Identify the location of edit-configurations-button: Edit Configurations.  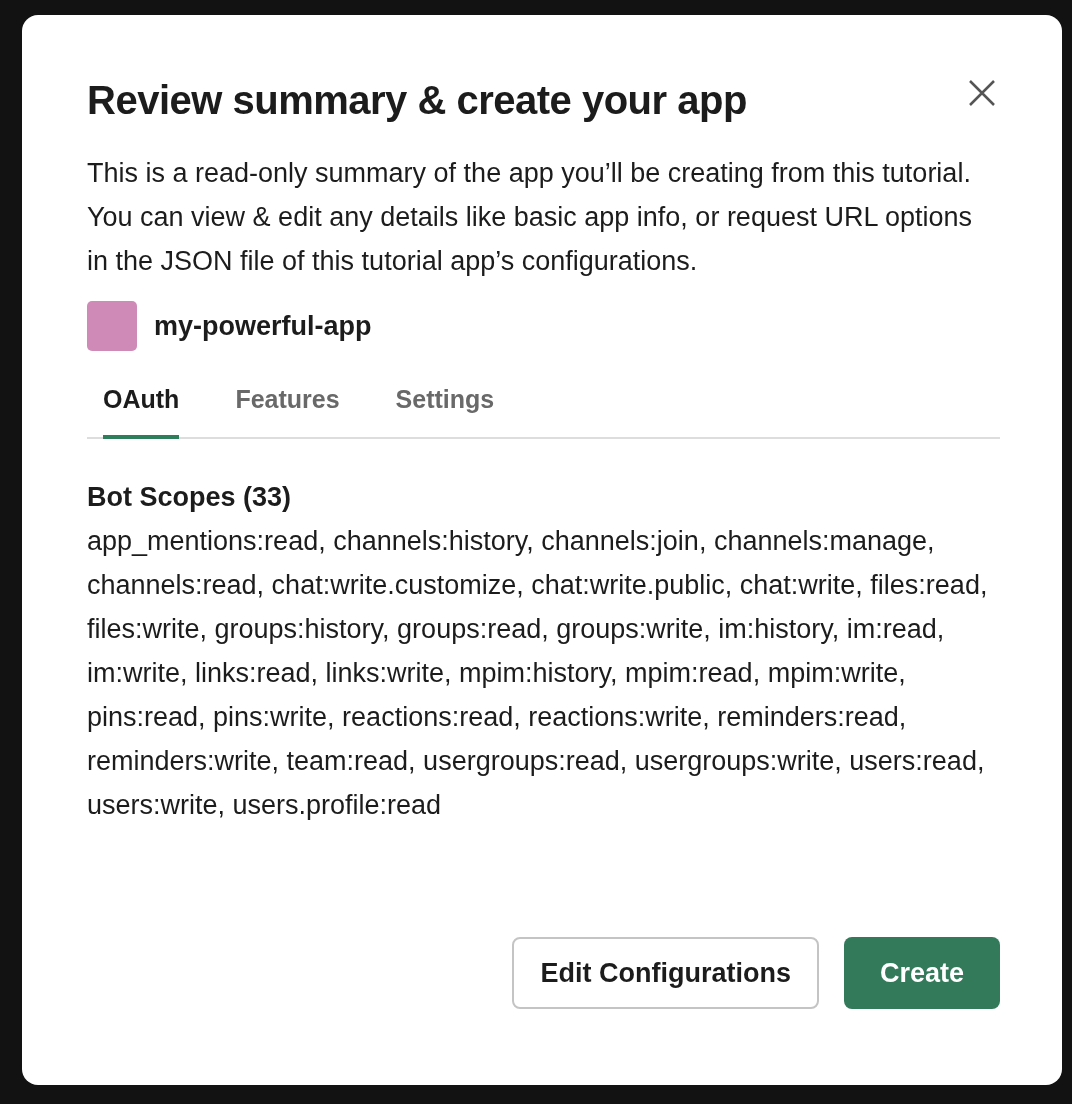
(665, 973).